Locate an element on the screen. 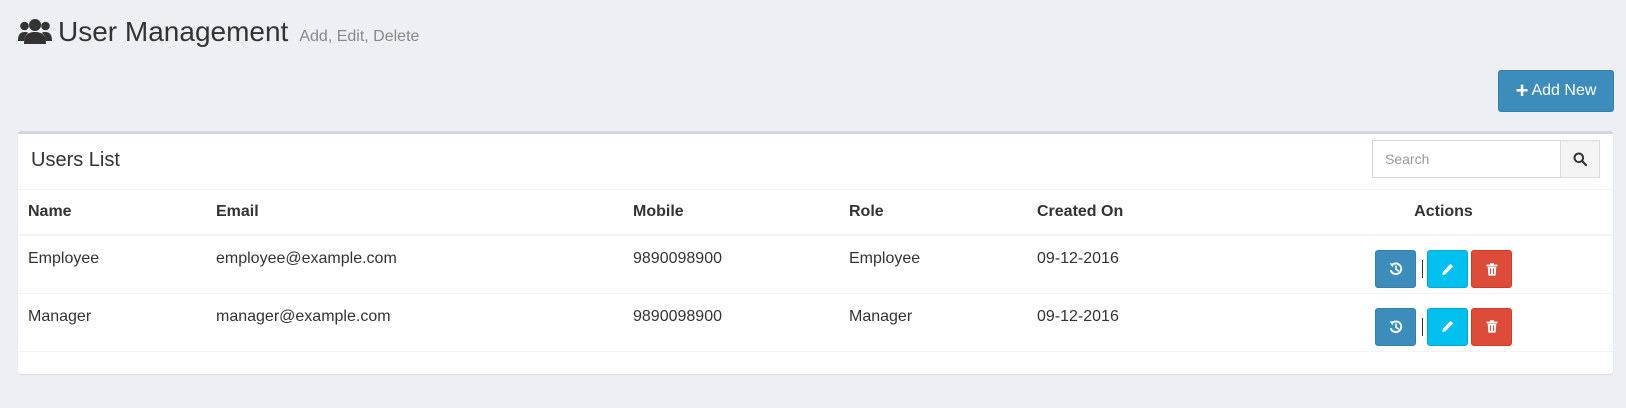 The image size is (1626, 408). column-header-email: Email is located at coordinates (414, 213).